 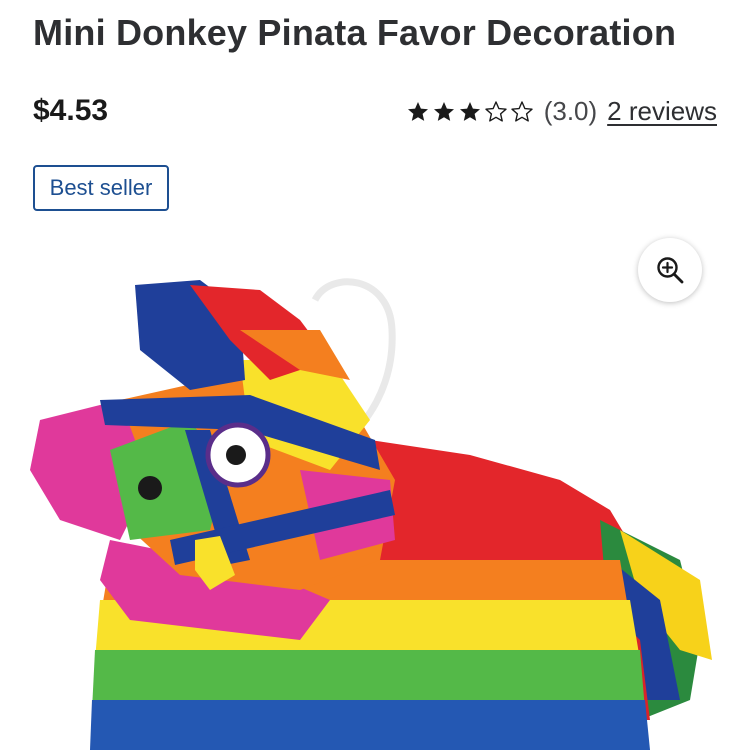 I want to click on product-price: $4.53, so click(x=71, y=110).